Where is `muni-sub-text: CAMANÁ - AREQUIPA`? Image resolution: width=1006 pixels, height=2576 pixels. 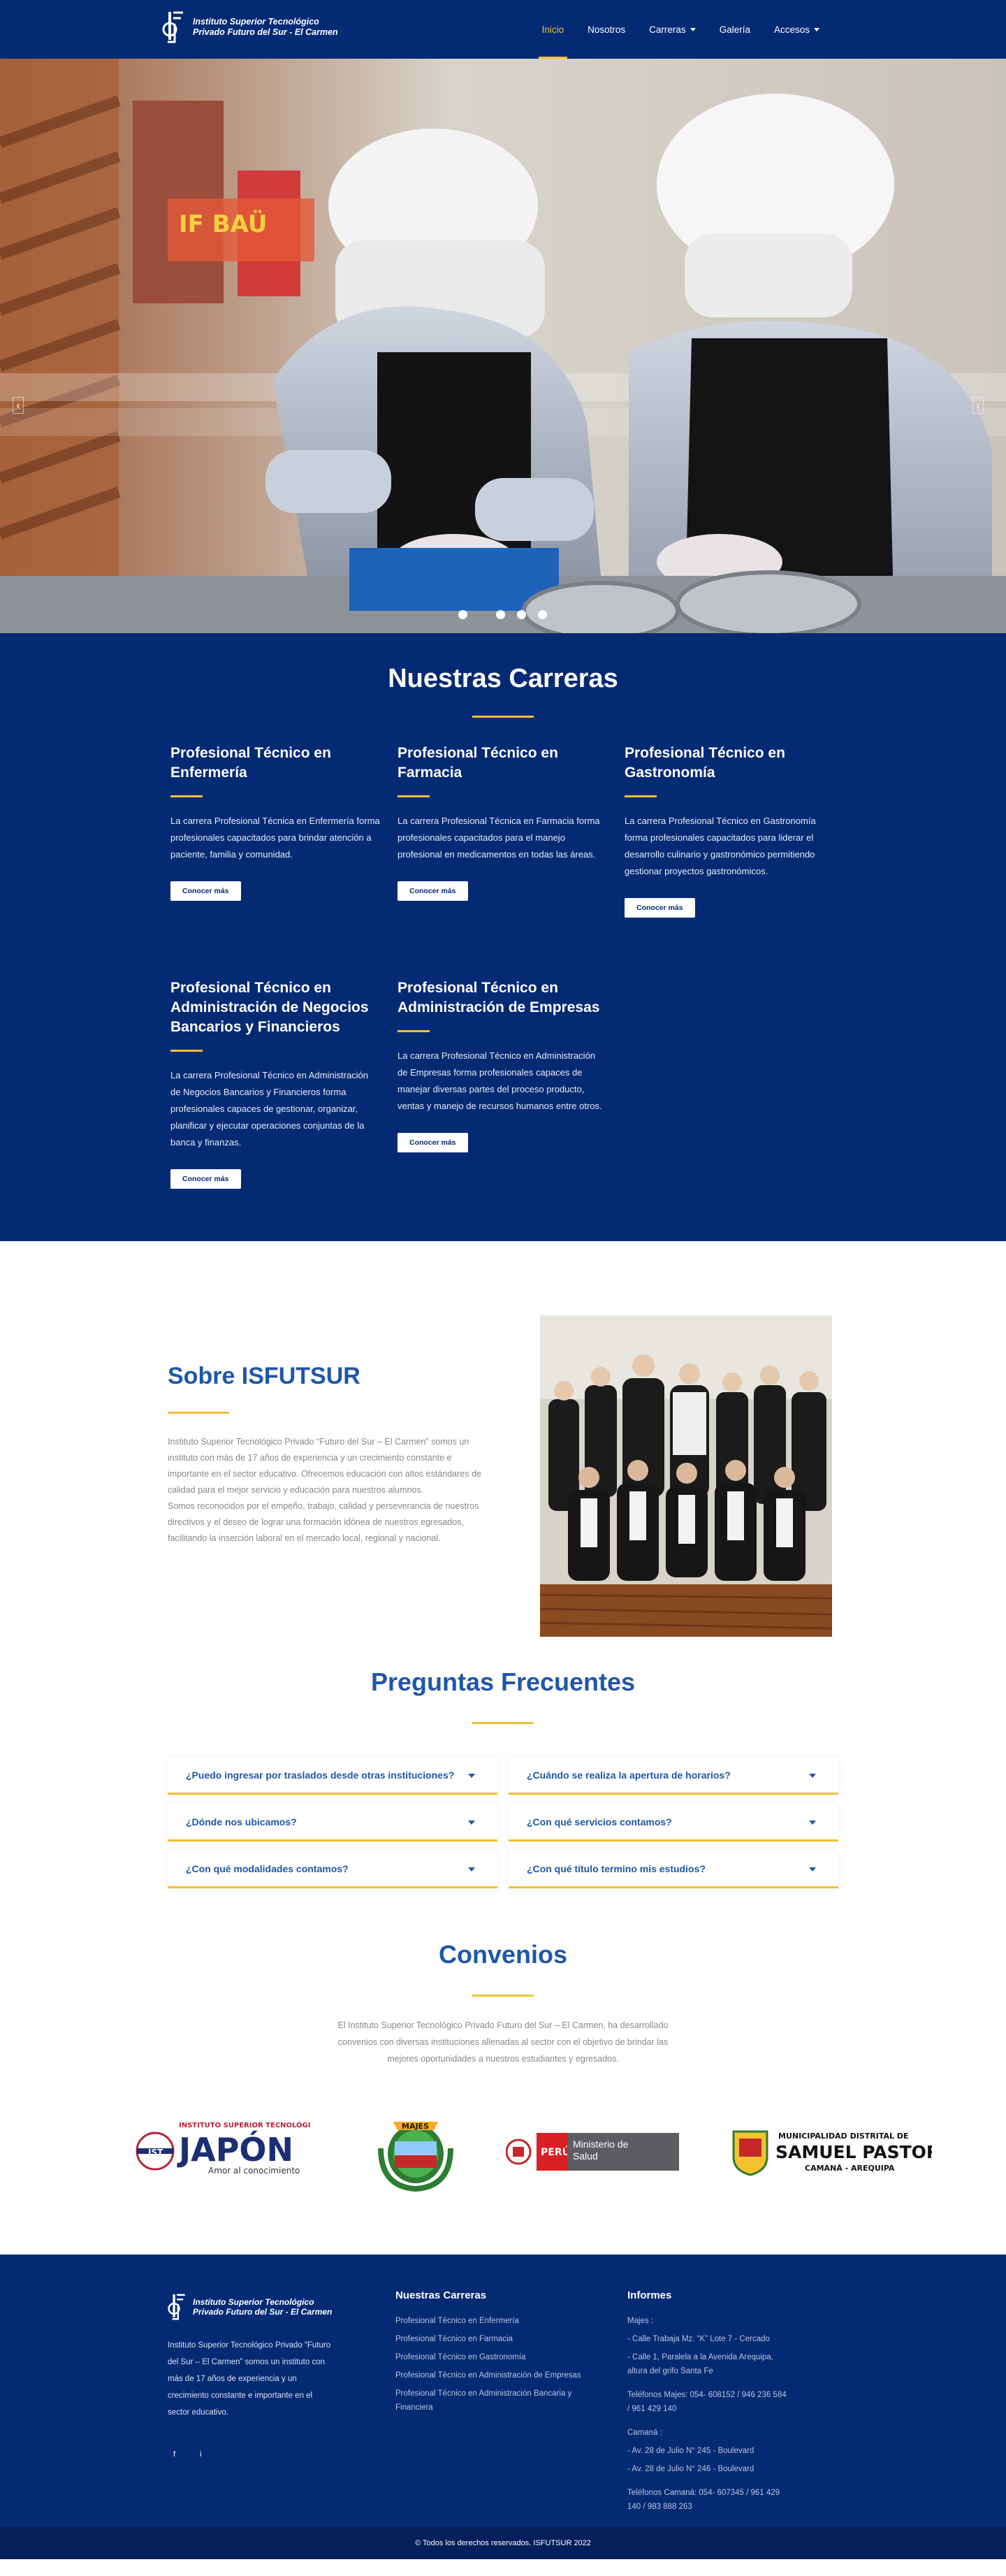
muni-sub-text: CAMANÁ - AREQUIPA is located at coordinates (850, 2168).